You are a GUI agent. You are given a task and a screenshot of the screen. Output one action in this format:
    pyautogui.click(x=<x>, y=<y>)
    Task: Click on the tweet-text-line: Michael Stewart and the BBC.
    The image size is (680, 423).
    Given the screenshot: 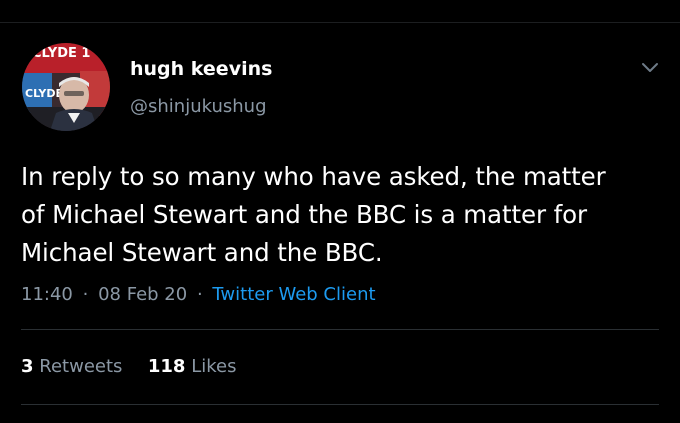 What is the action you would take?
    pyautogui.click(x=202, y=252)
    